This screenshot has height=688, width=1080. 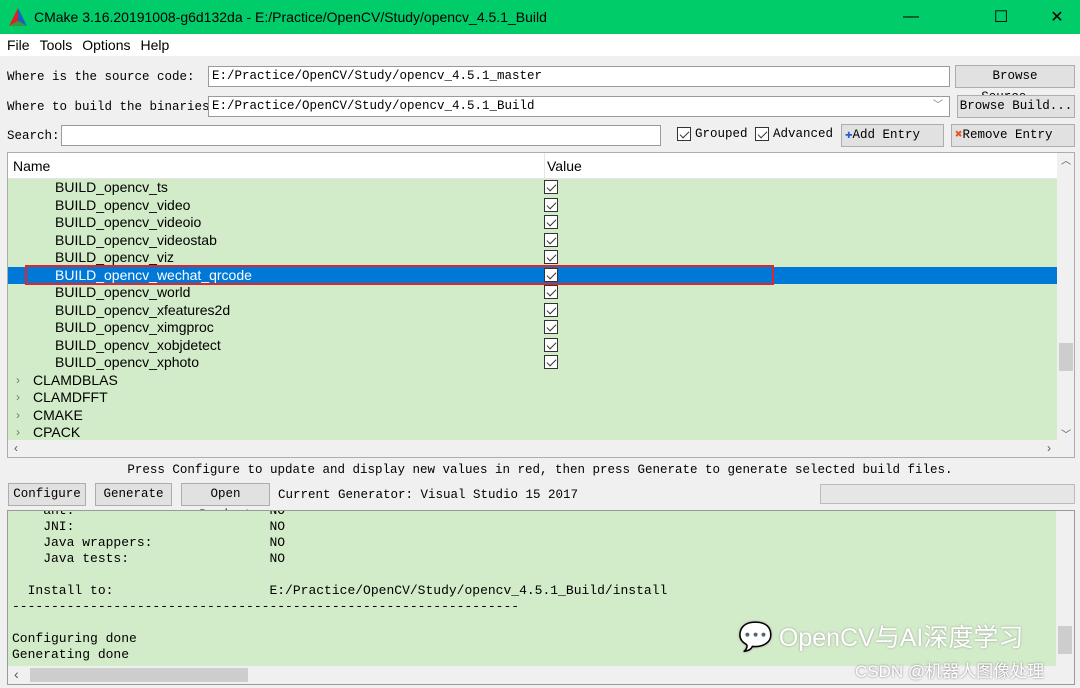 I want to click on watermark: 💬 OpenCV与AI深度学习, so click(x=880, y=636).